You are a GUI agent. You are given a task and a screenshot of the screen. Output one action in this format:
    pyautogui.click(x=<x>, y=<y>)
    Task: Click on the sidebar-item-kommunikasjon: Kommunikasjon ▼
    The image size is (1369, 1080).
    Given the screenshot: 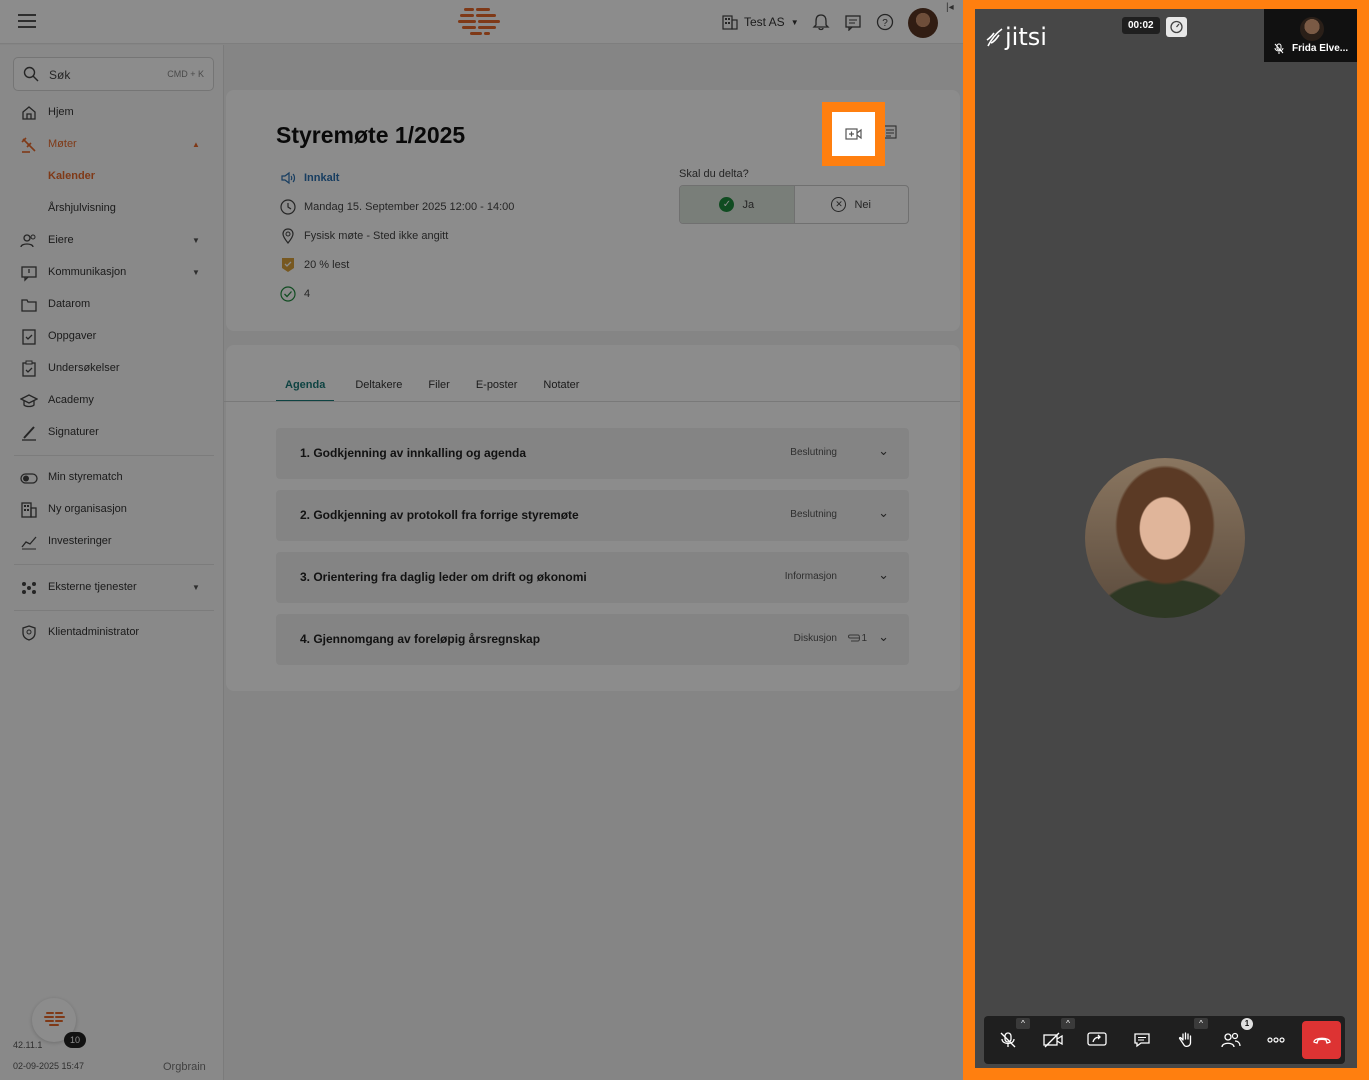 What is the action you would take?
    pyautogui.click(x=112, y=273)
    